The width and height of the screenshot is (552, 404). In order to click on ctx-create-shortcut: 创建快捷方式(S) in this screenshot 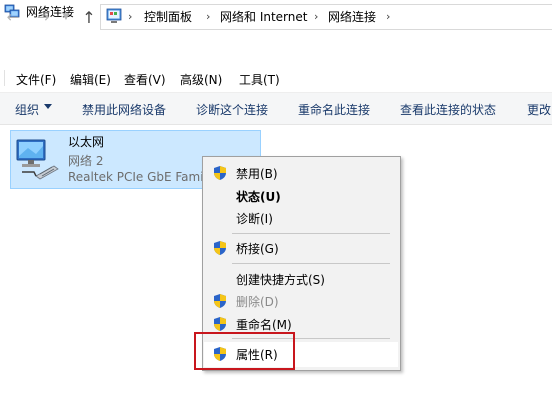, I will do `click(280, 279)`.